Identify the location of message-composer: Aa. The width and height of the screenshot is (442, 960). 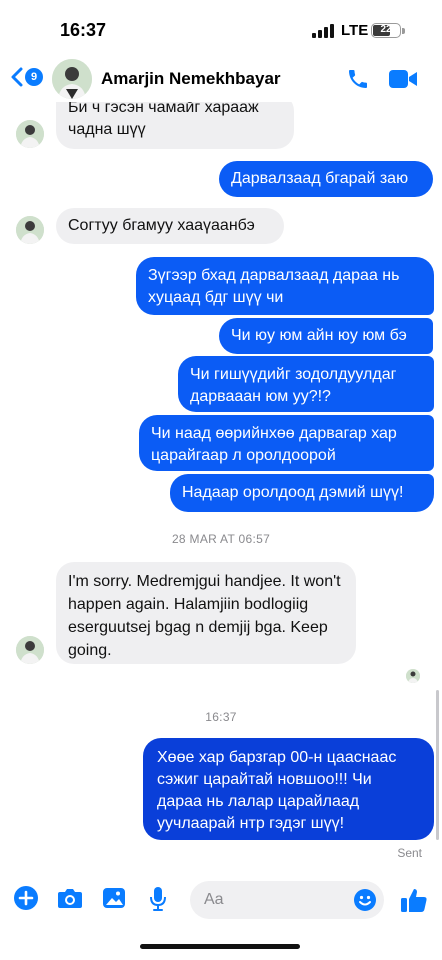
(221, 900).